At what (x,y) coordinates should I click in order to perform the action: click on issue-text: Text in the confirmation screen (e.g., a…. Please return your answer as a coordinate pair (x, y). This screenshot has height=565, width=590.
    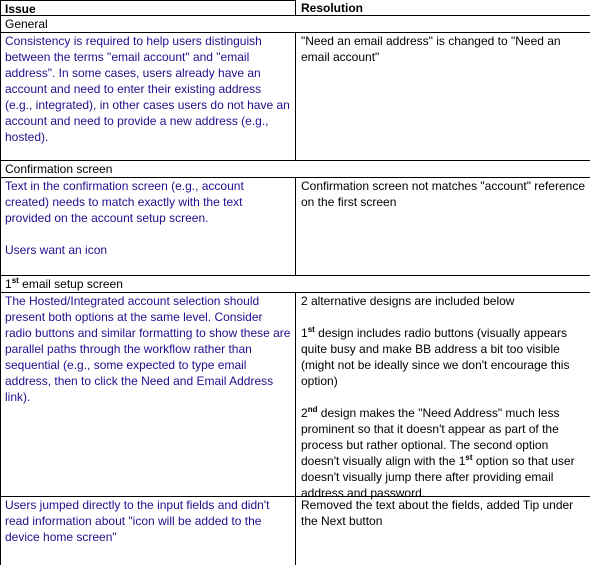
    Looking at the image, I should click on (124, 202).